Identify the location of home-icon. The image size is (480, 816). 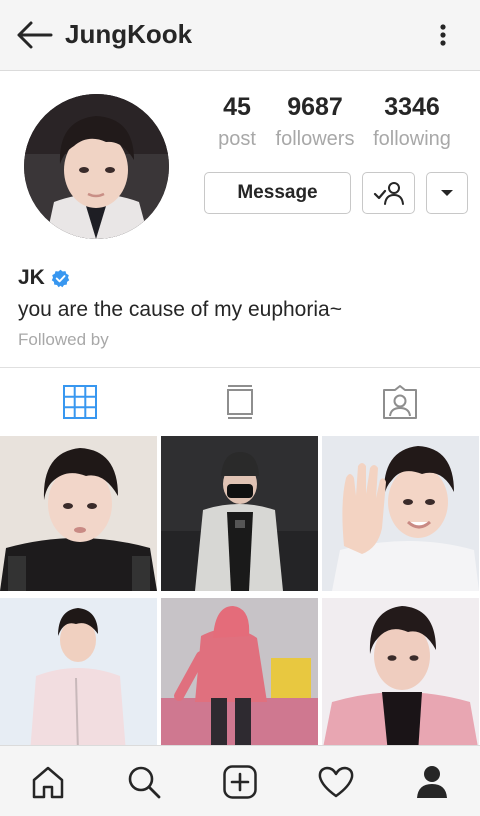
(48, 782).